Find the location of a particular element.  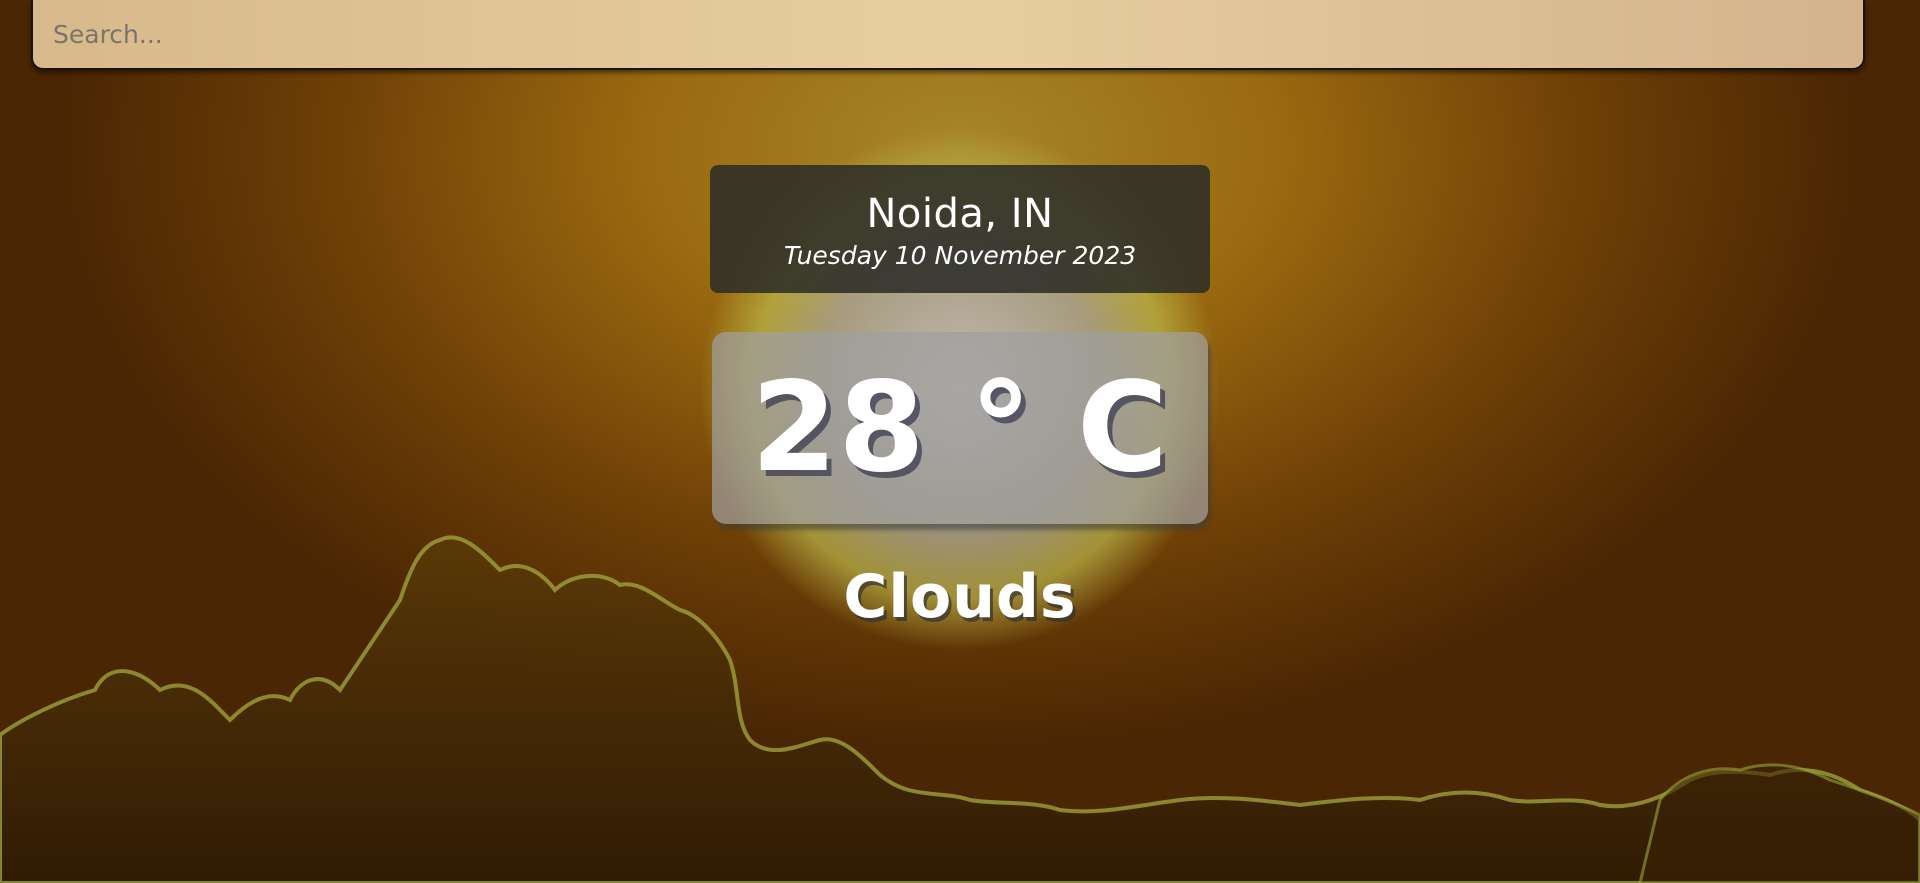

temperature-card: 28 ° C is located at coordinates (960, 428).